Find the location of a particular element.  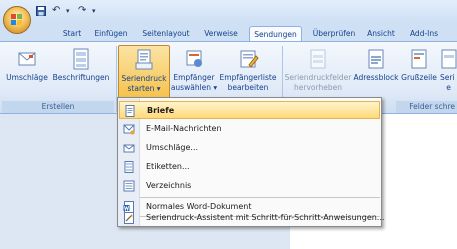

letter-icon is located at coordinates (130, 111).